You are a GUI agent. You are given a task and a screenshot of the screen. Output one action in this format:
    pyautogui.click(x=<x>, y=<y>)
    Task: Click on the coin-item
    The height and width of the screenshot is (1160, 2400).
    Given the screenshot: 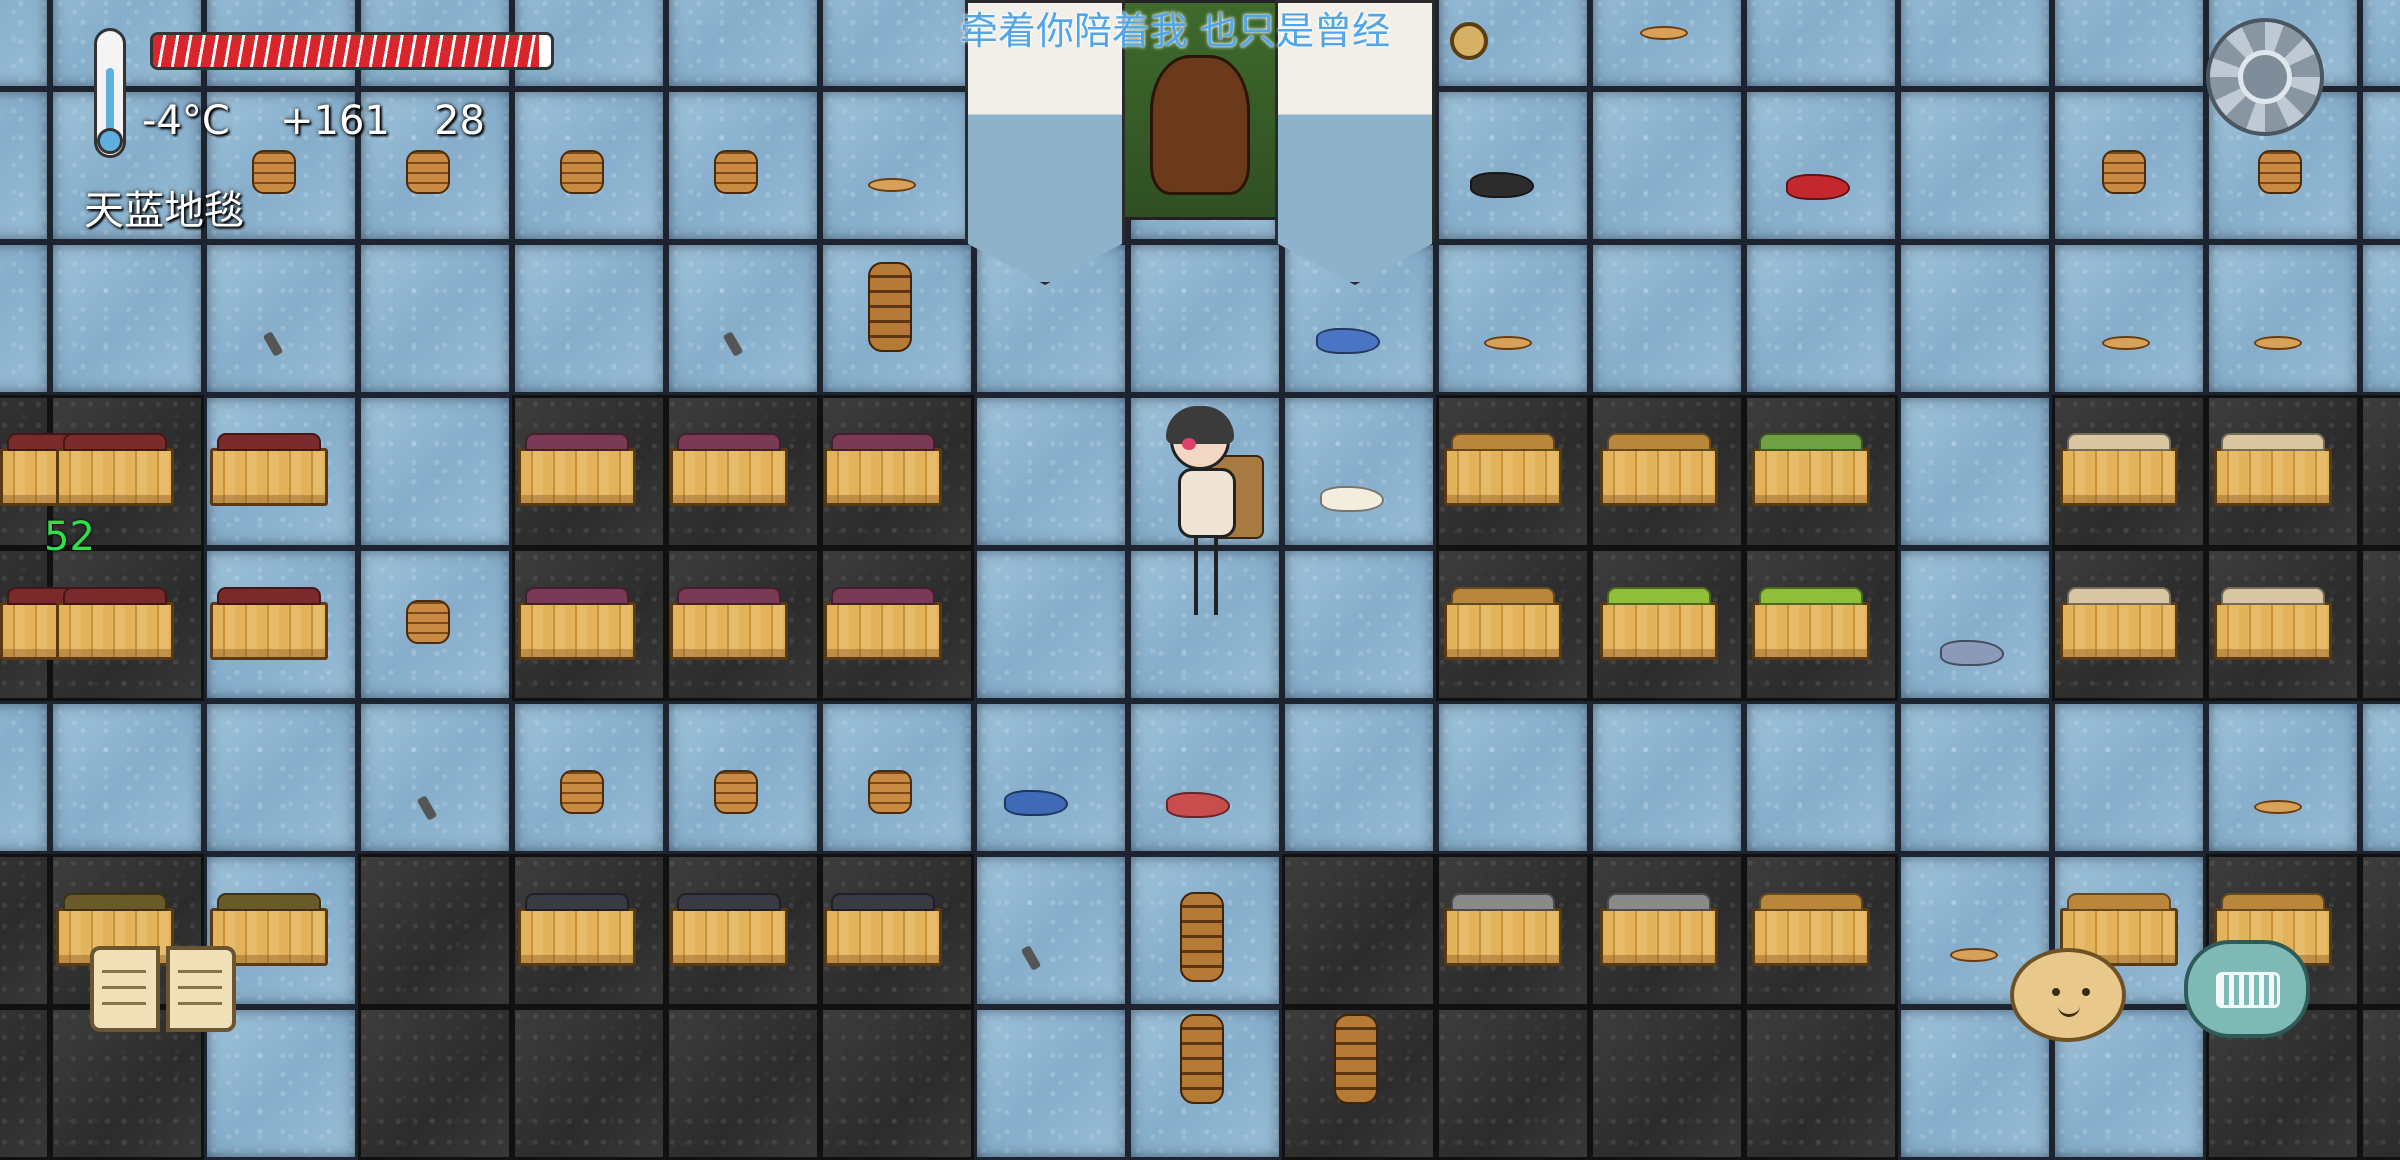 What is the action you would take?
    pyautogui.click(x=1469, y=41)
    